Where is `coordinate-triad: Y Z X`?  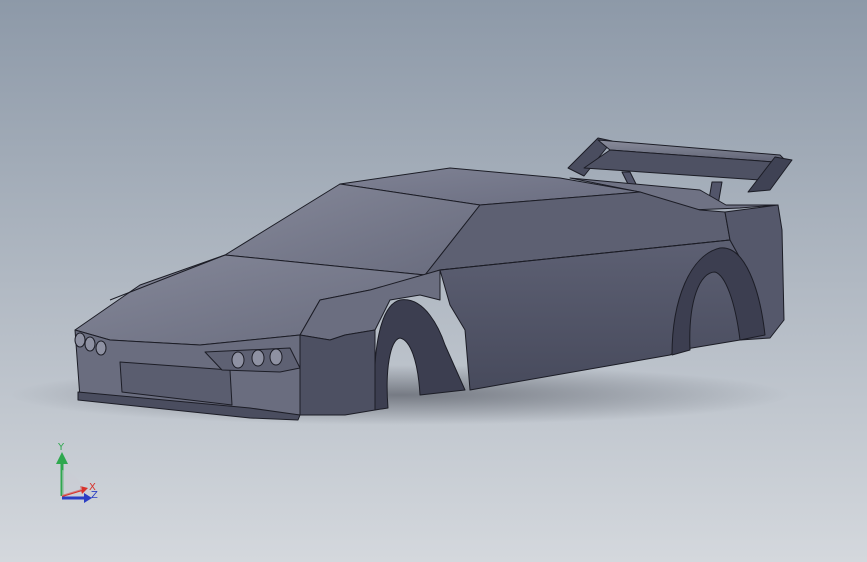 coordinate-triad: Y Z X is located at coordinates (77, 472).